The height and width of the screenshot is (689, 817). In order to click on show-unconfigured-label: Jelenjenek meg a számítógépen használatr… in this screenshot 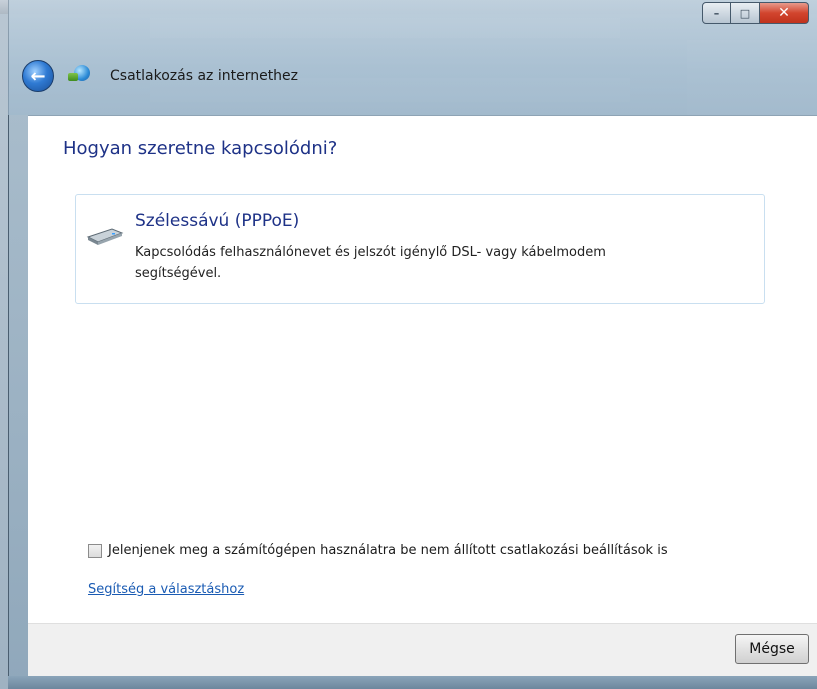, I will do `click(388, 550)`.